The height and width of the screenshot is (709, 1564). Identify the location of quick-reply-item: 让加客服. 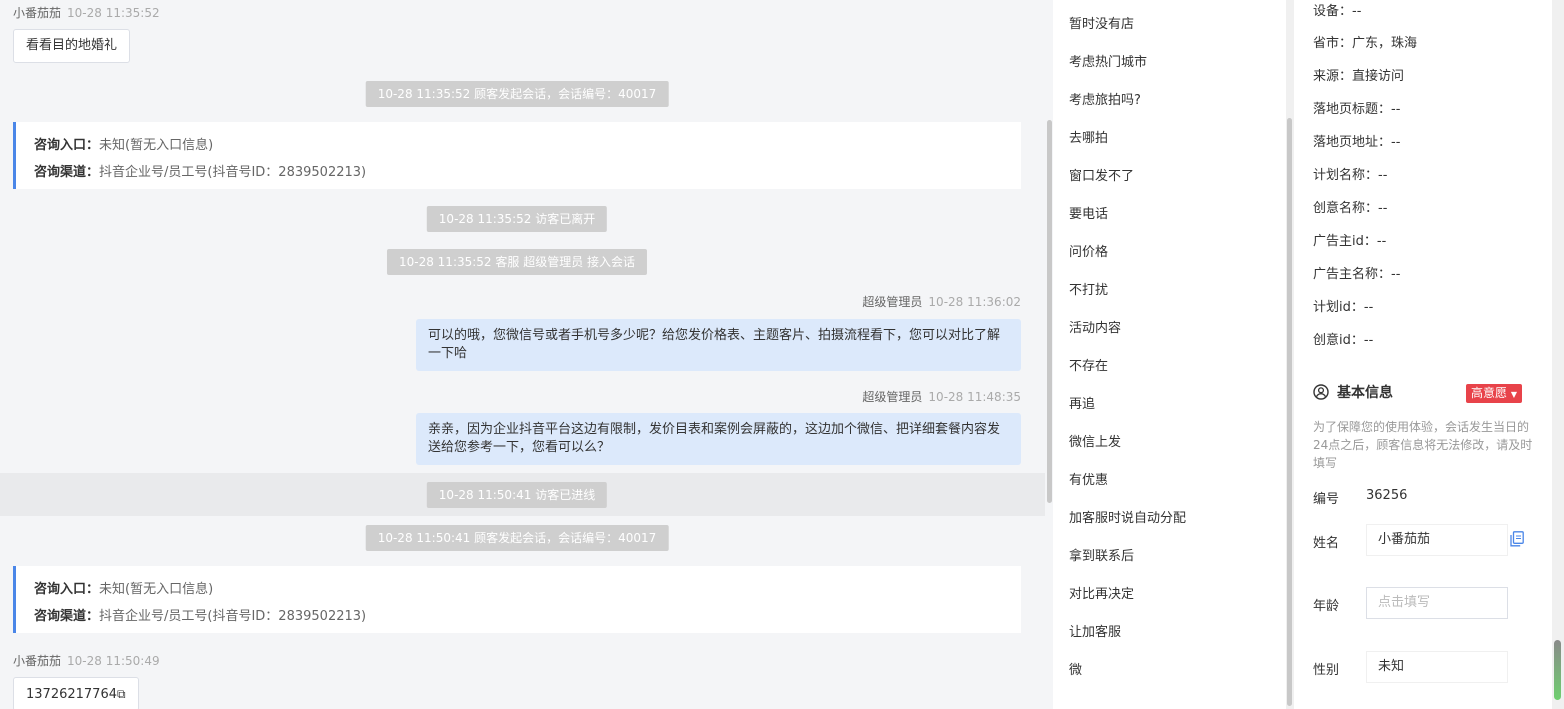
(1095, 633).